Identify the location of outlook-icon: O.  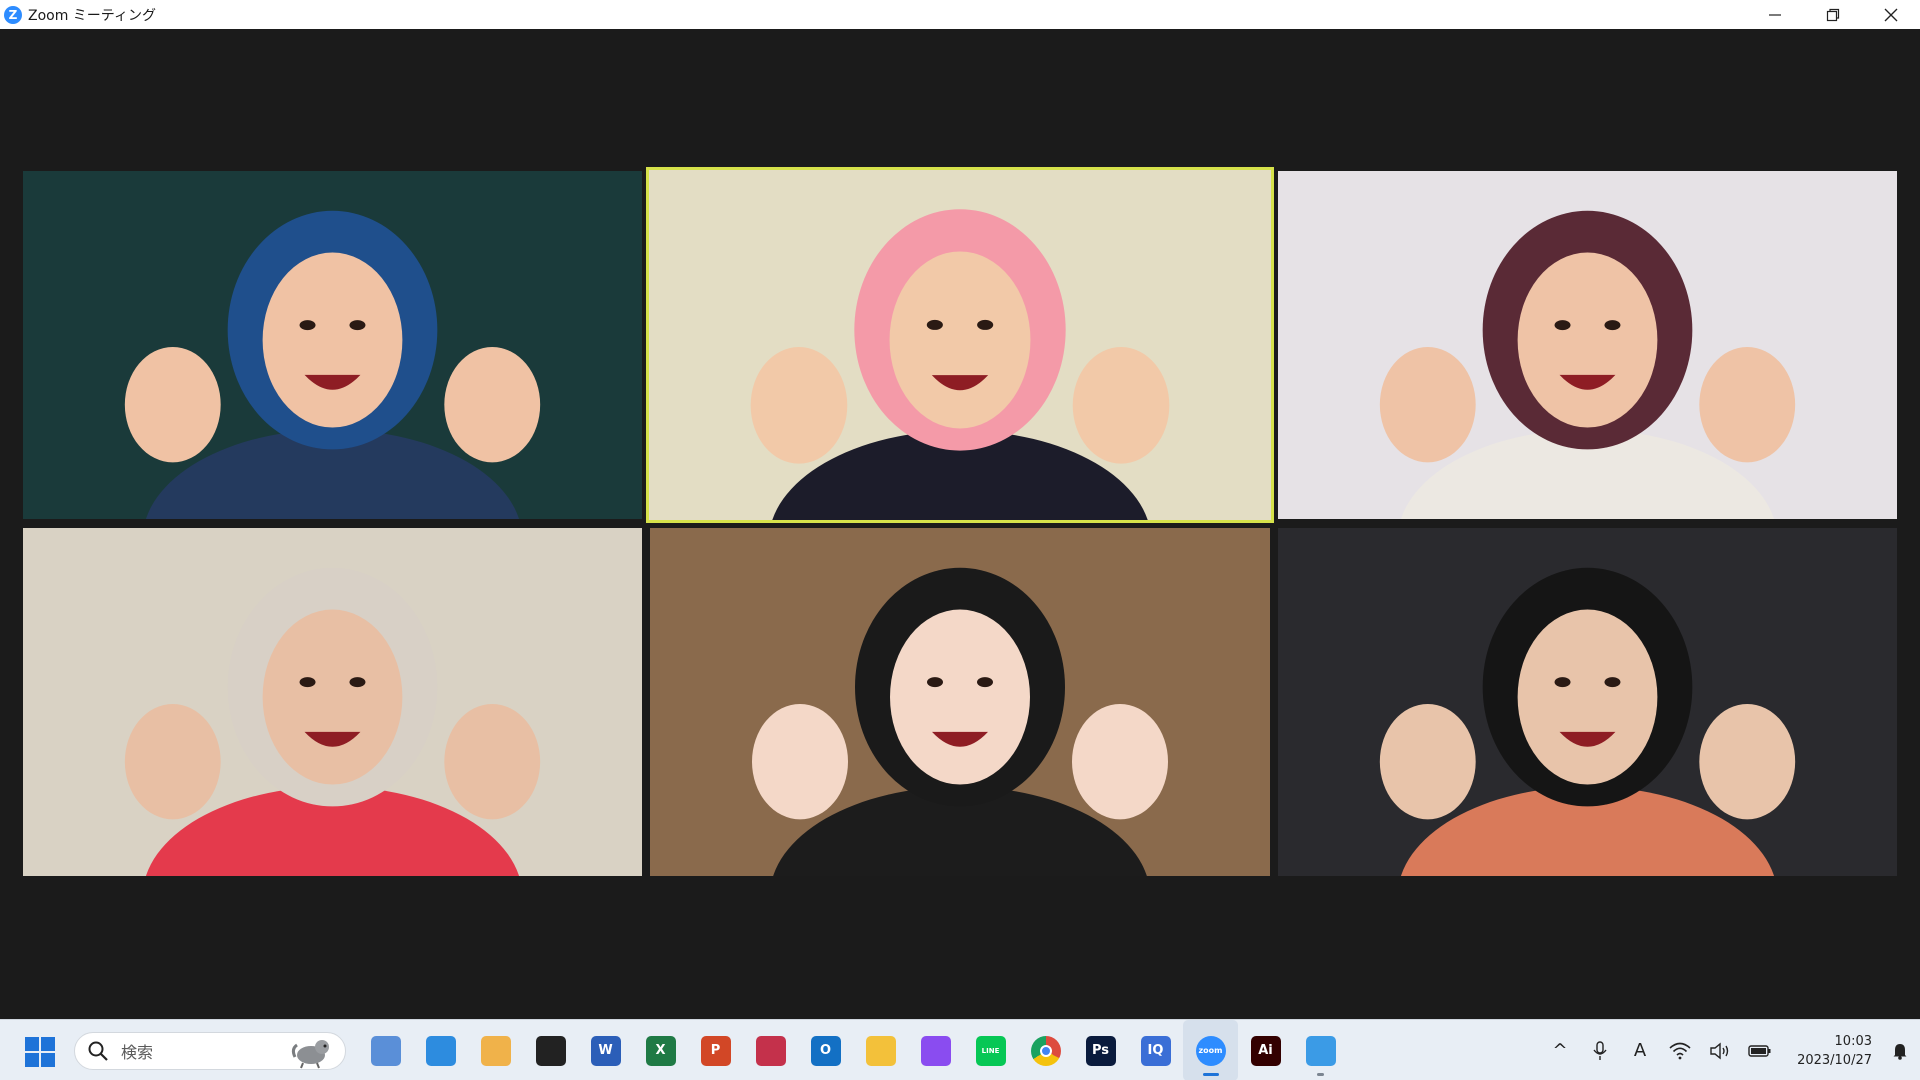
(825, 1050).